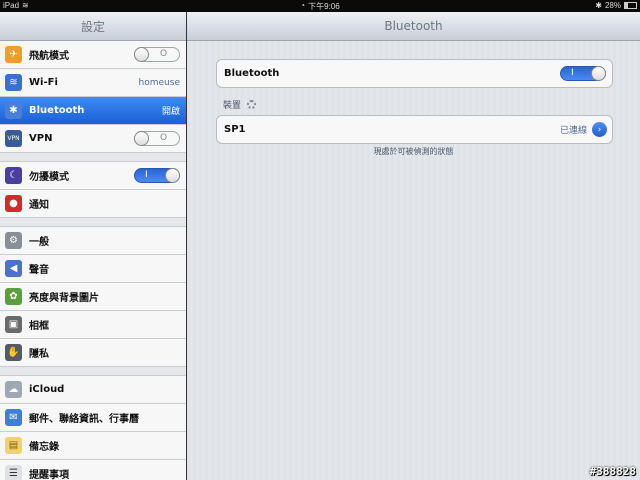 This screenshot has height=480, width=640. What do you see at coordinates (13, 110) in the screenshot?
I see `bluetooth-icon: ✱` at bounding box center [13, 110].